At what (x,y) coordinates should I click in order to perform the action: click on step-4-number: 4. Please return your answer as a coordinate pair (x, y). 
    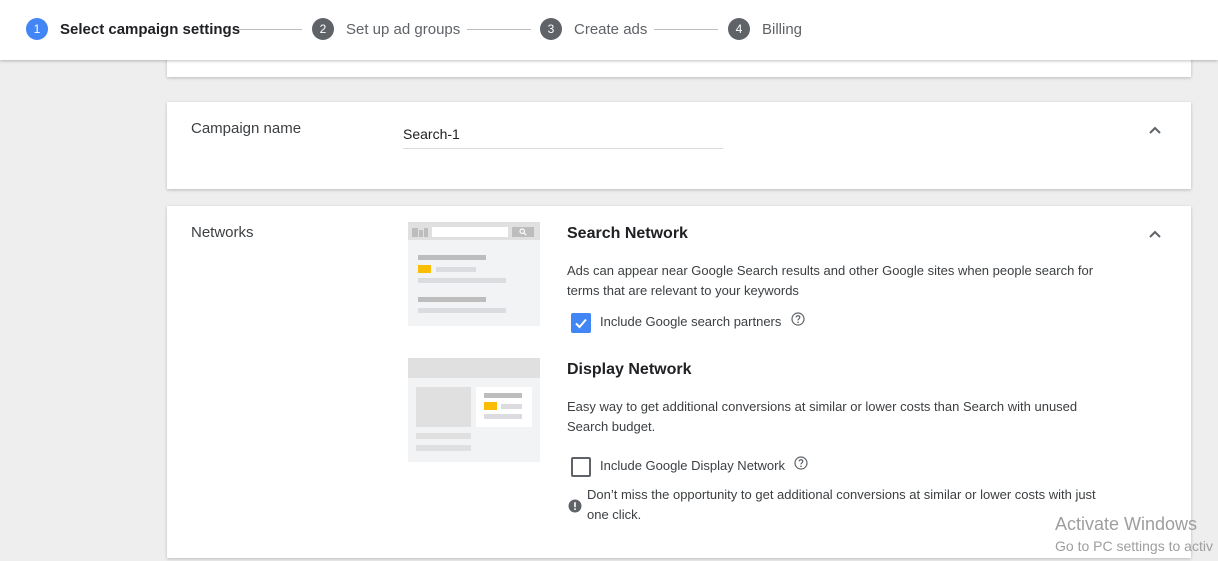
    Looking at the image, I should click on (739, 29).